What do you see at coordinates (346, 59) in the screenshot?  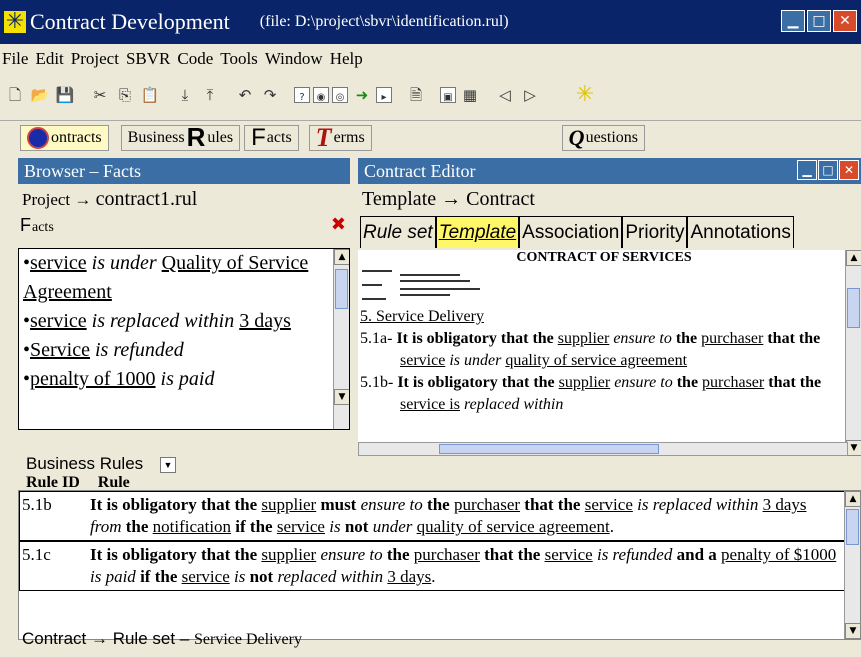 I see `menu-help: Help` at bounding box center [346, 59].